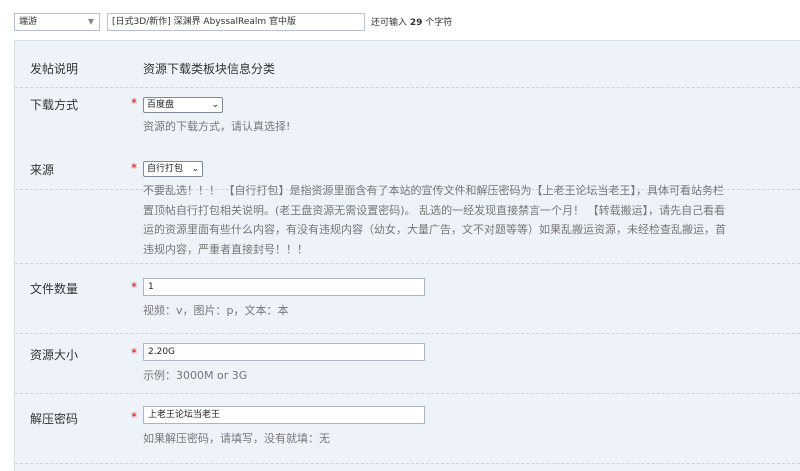 The image size is (800, 471). Describe the element at coordinates (54, 355) in the screenshot. I see `resource-size-label: 资源大小` at that location.